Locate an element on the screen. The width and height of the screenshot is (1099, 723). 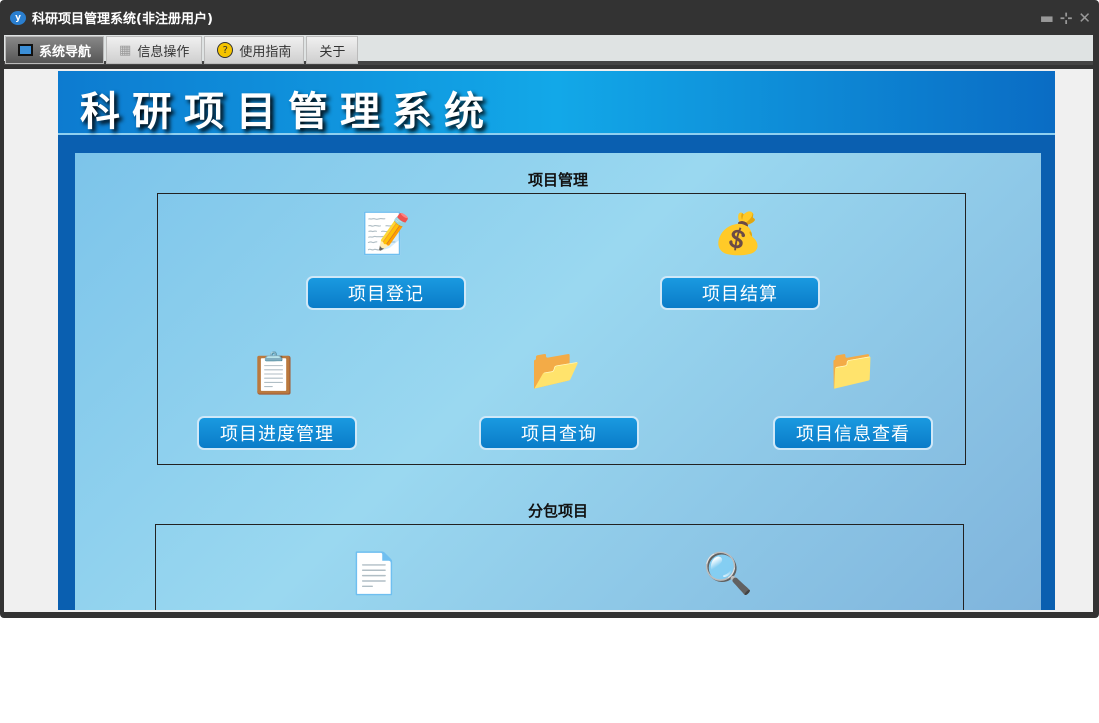
app-logo-icon: y is located at coordinates (18, 17).